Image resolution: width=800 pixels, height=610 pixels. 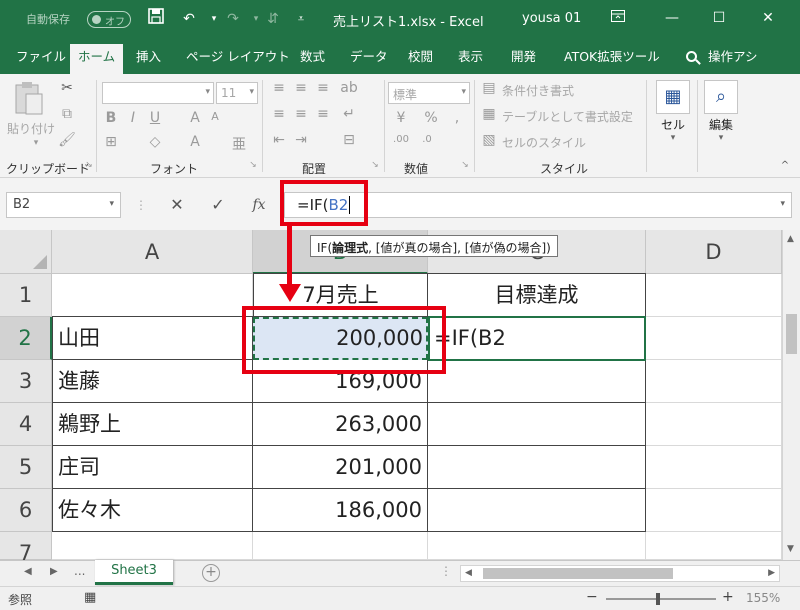 What do you see at coordinates (446, 571) in the screenshot?
I see `tab-split-grip-icon: ⋮` at bounding box center [446, 571].